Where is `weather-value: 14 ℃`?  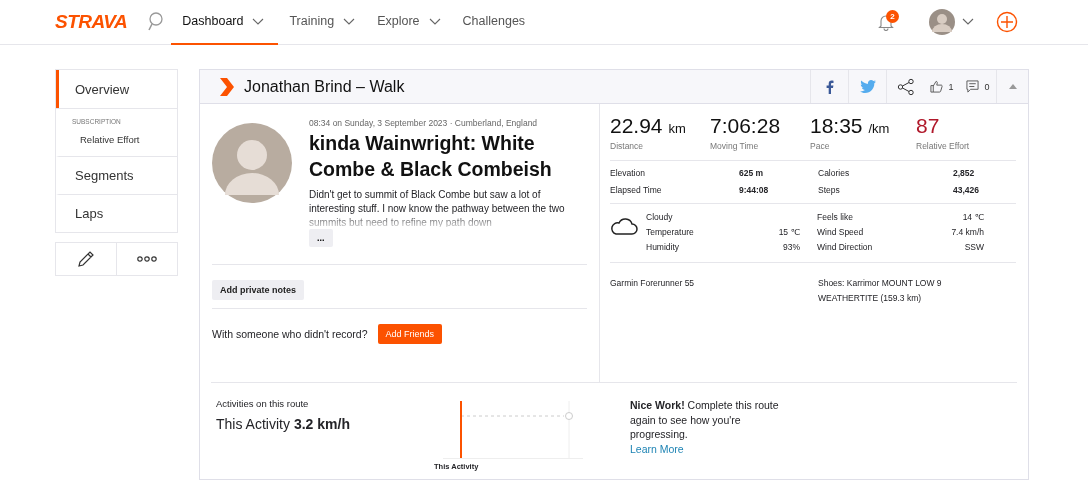 weather-value: 14 ℃ is located at coordinates (972, 217).